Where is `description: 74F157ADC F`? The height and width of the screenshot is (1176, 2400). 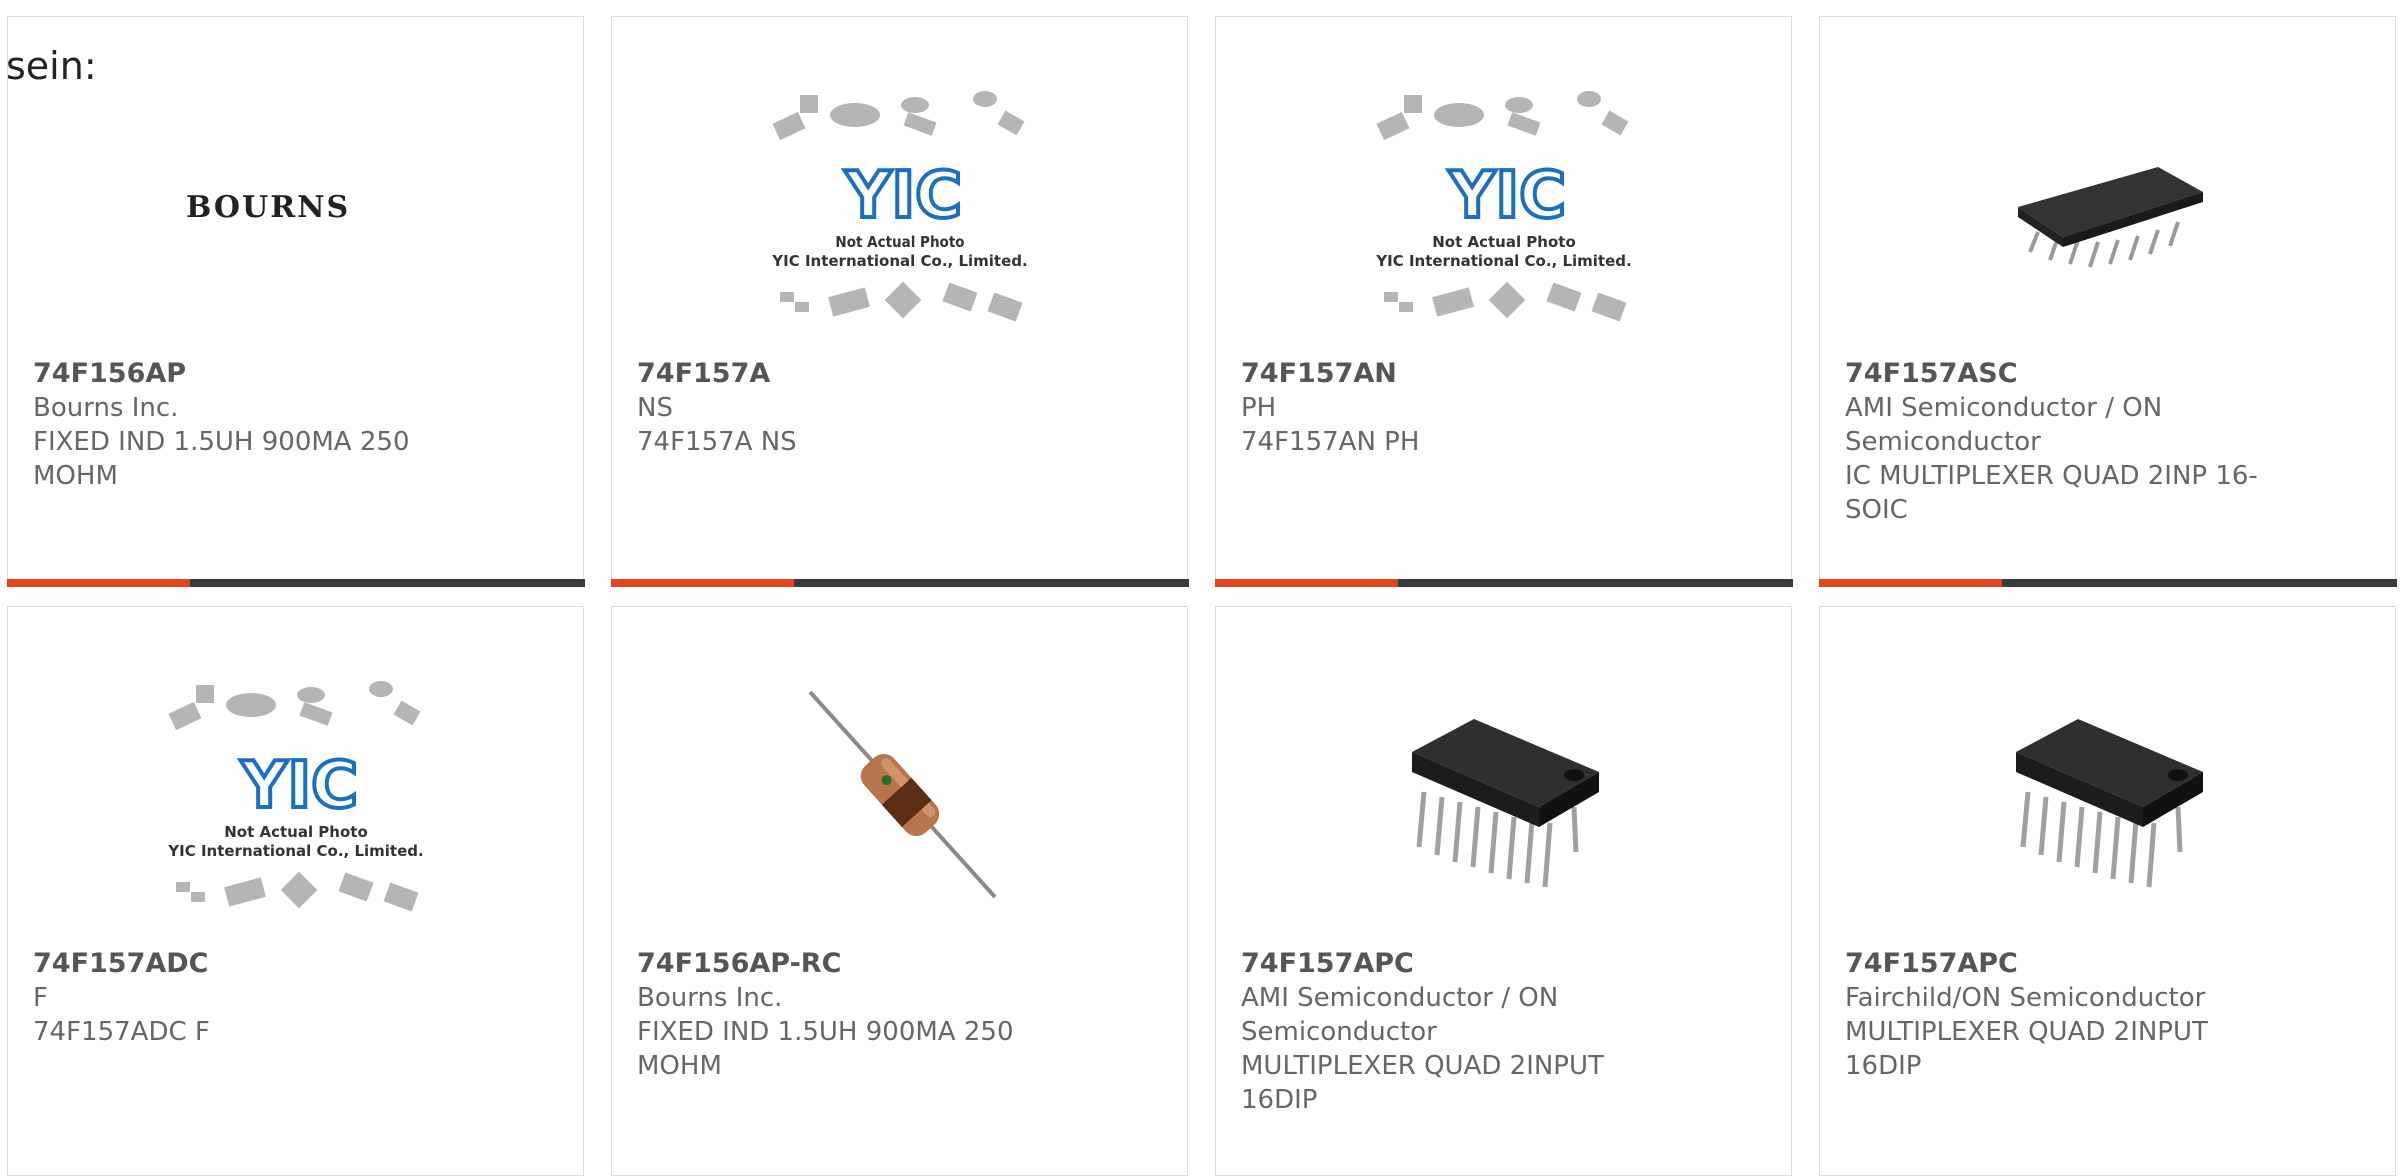
description: 74F157ADC F is located at coordinates (121, 1032).